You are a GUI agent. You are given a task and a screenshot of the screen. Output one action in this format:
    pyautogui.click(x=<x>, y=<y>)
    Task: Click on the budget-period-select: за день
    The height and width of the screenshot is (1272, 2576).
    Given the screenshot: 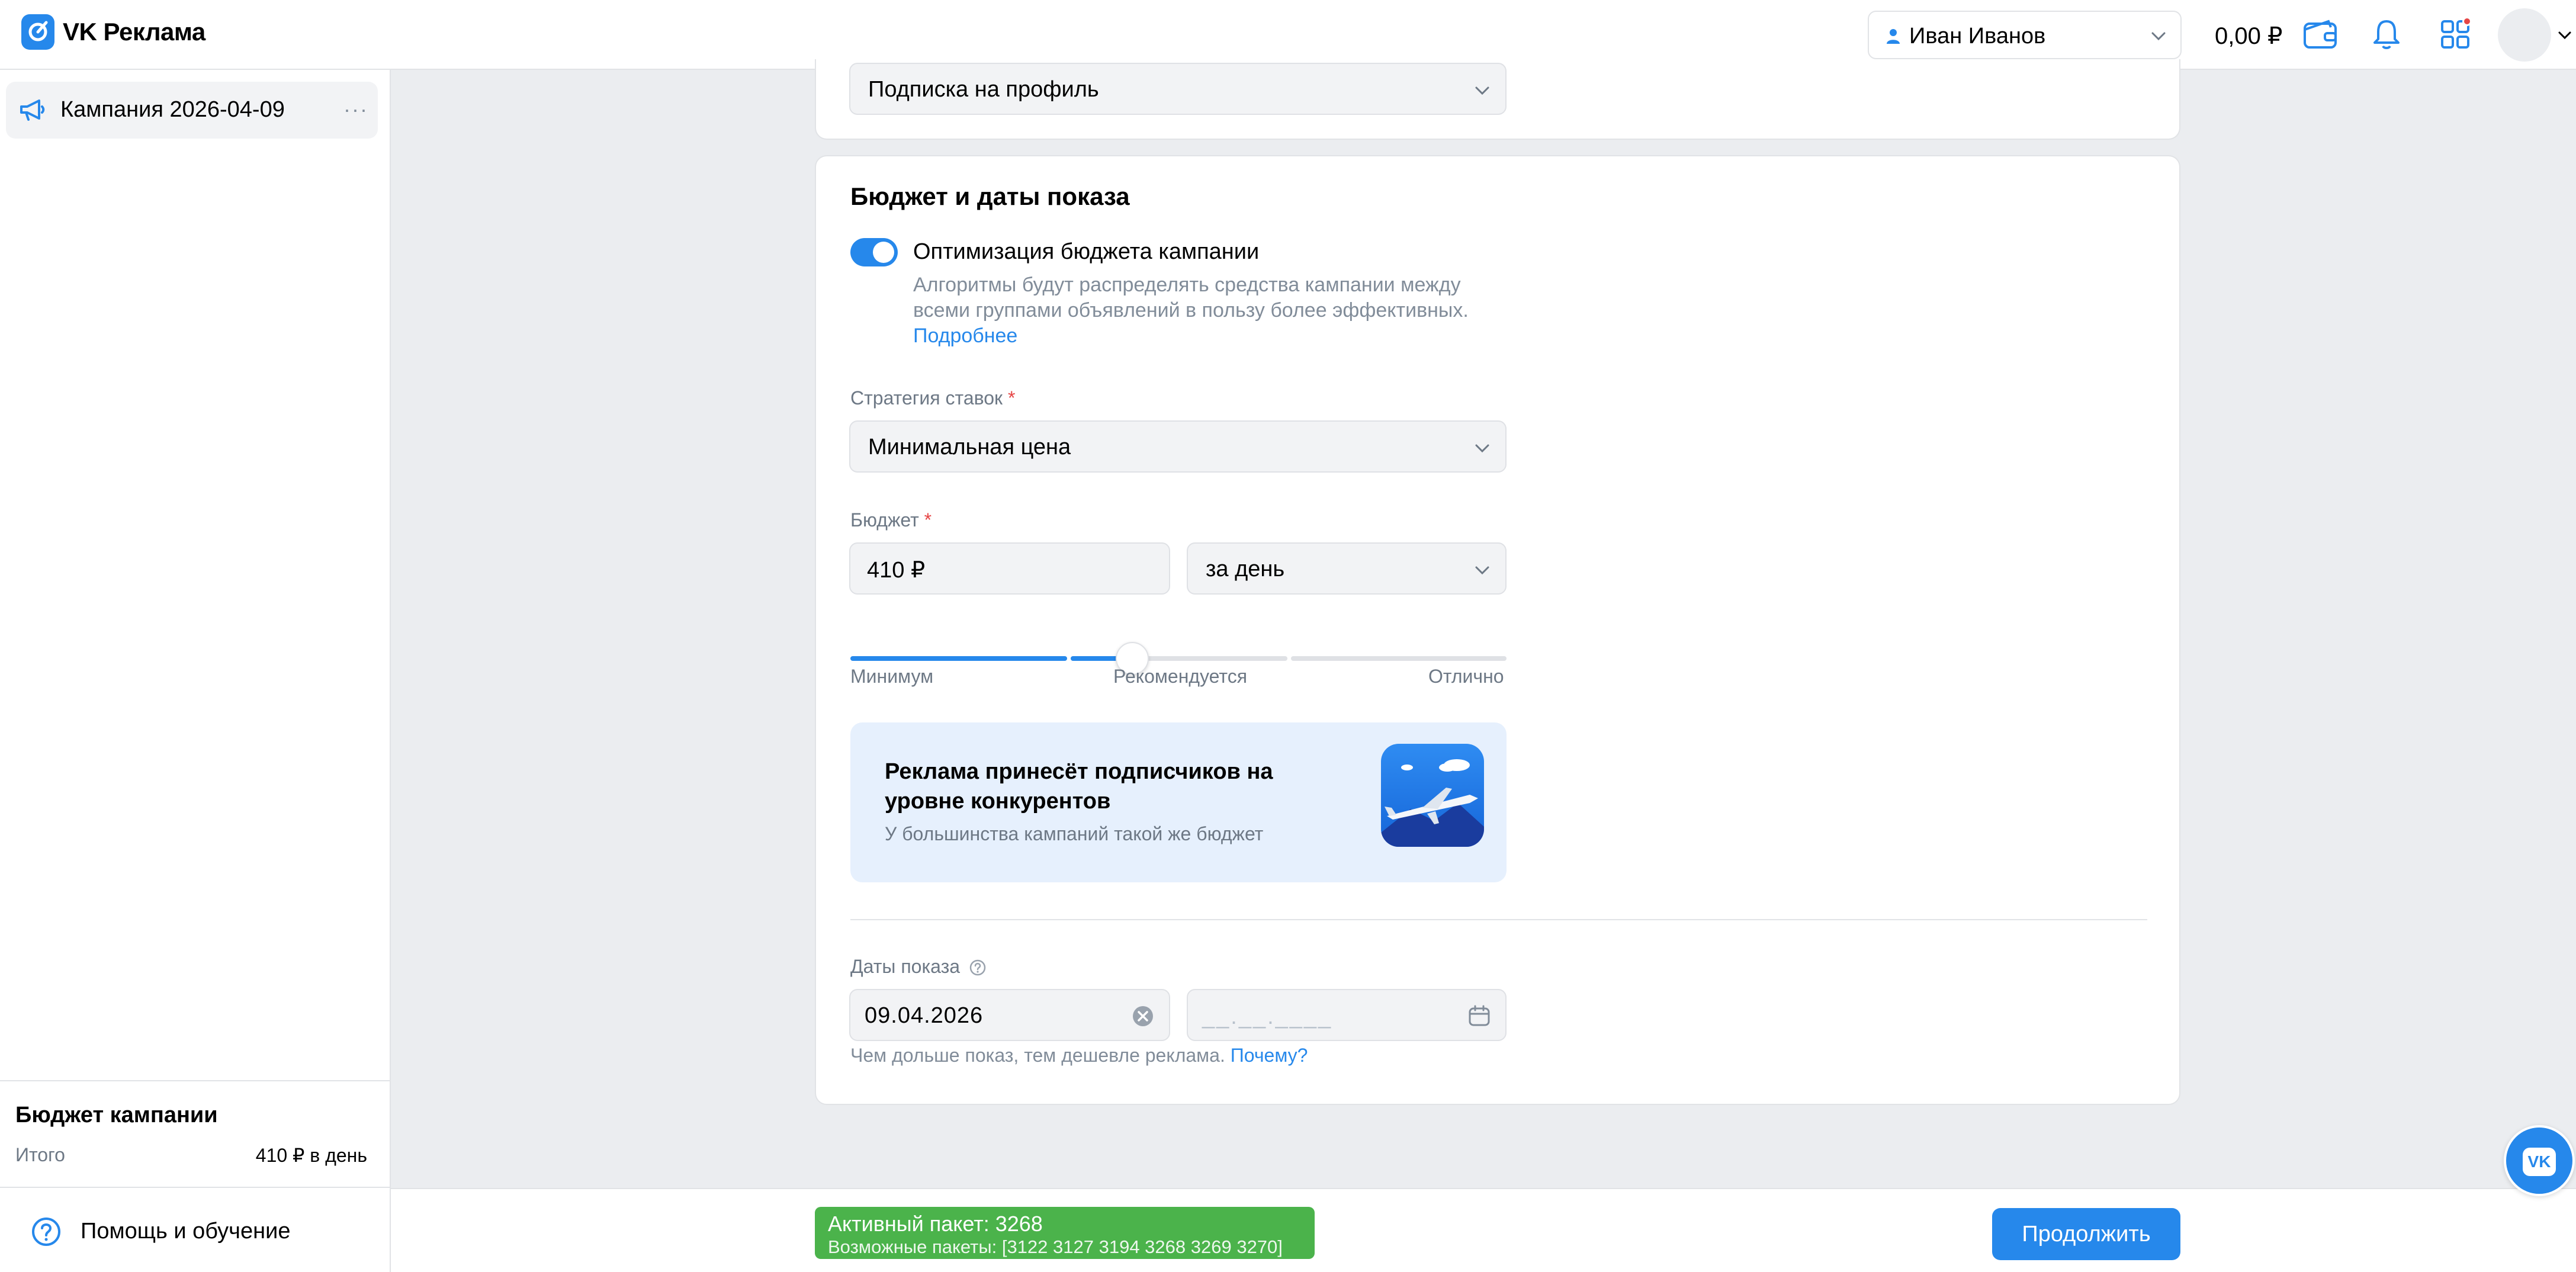 What is the action you would take?
    pyautogui.click(x=1347, y=568)
    